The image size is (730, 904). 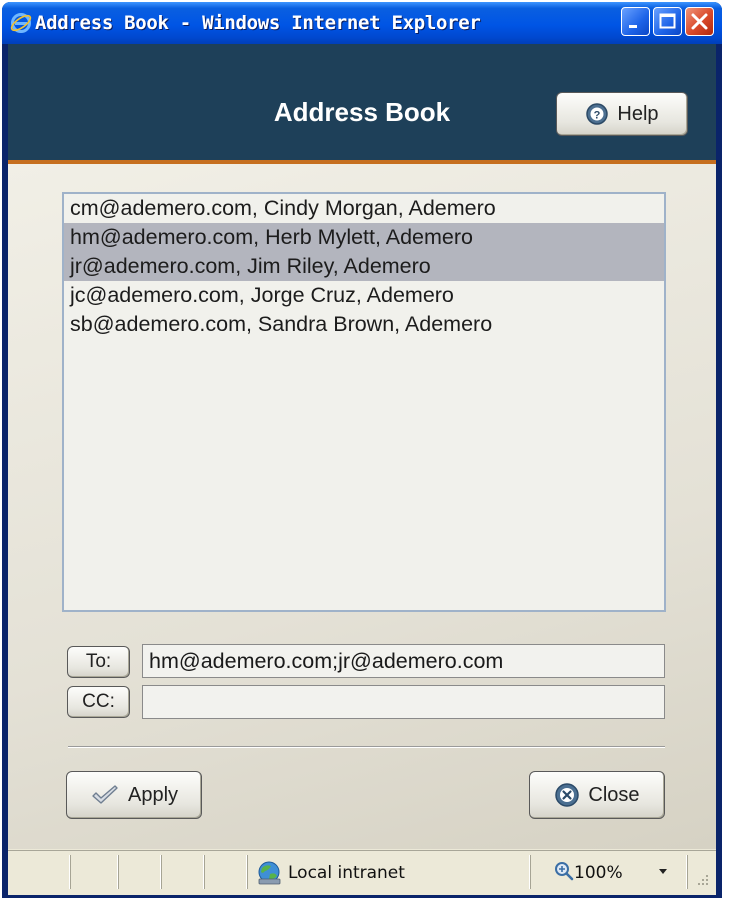 I want to click on close-circle-icon, so click(x=567, y=795).